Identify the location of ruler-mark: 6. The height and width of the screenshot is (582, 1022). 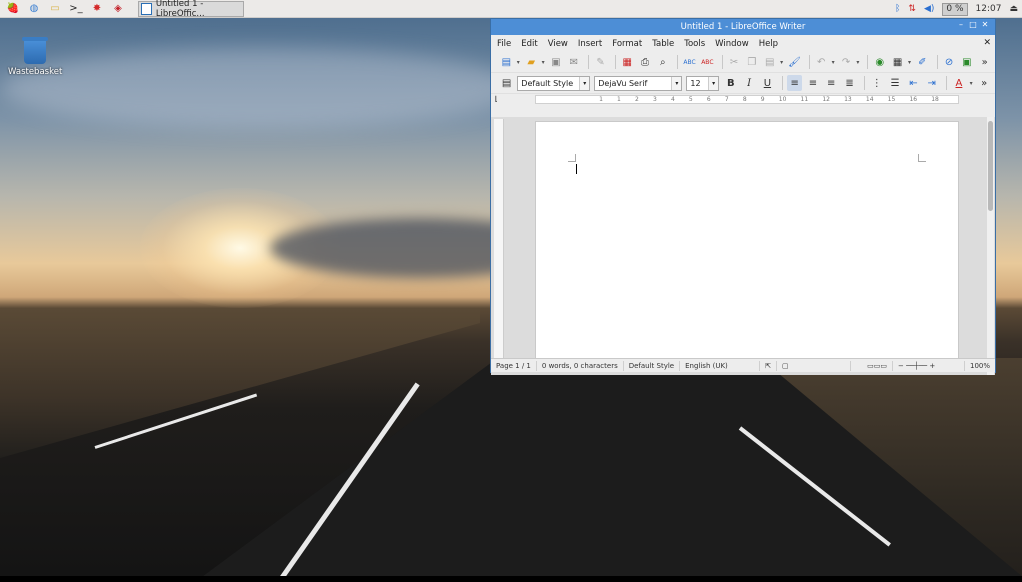
(708, 99).